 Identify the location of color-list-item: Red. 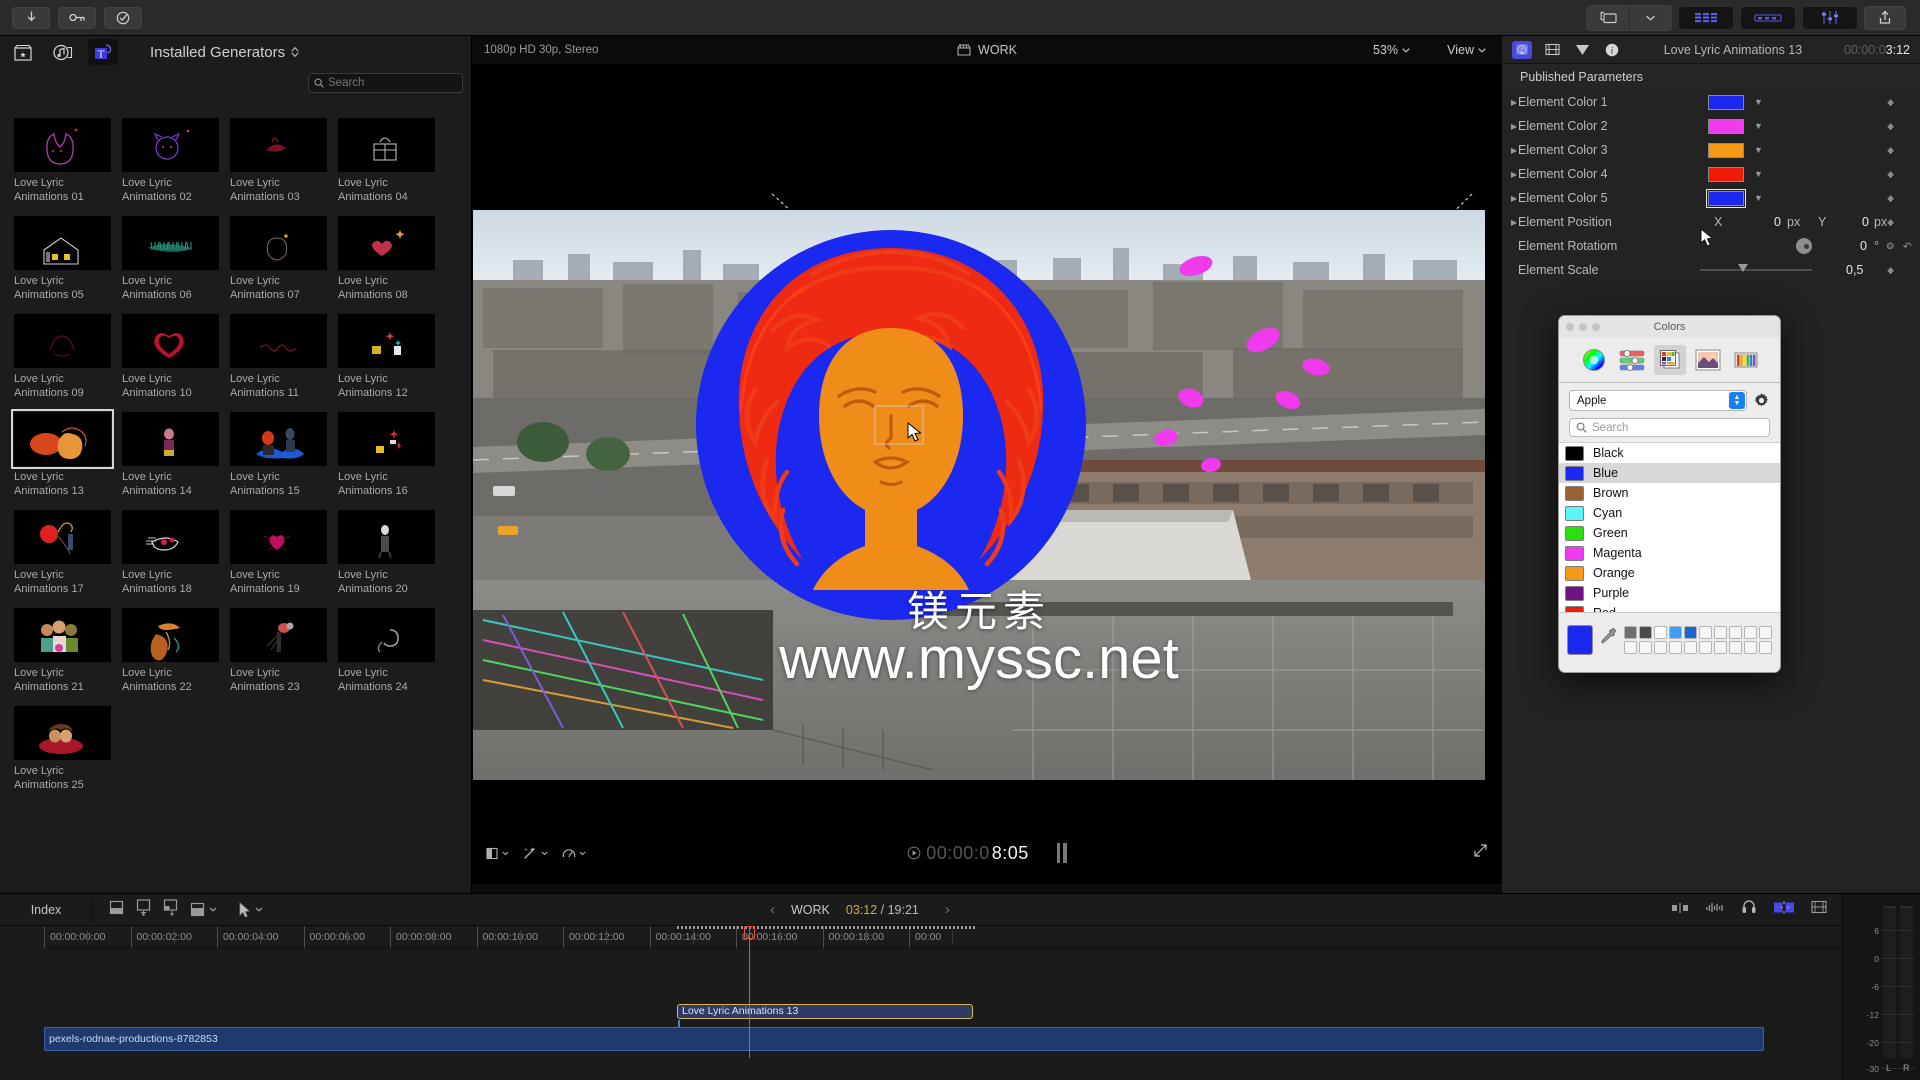
(1669, 607).